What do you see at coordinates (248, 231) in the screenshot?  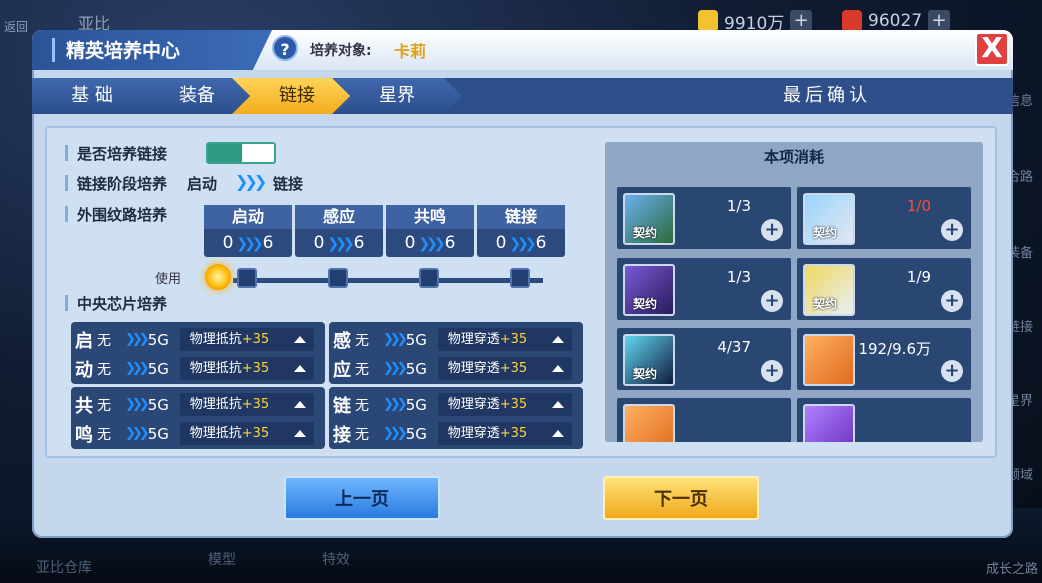 I see `stage-card: 启动 0 ❯❯❯ 6` at bounding box center [248, 231].